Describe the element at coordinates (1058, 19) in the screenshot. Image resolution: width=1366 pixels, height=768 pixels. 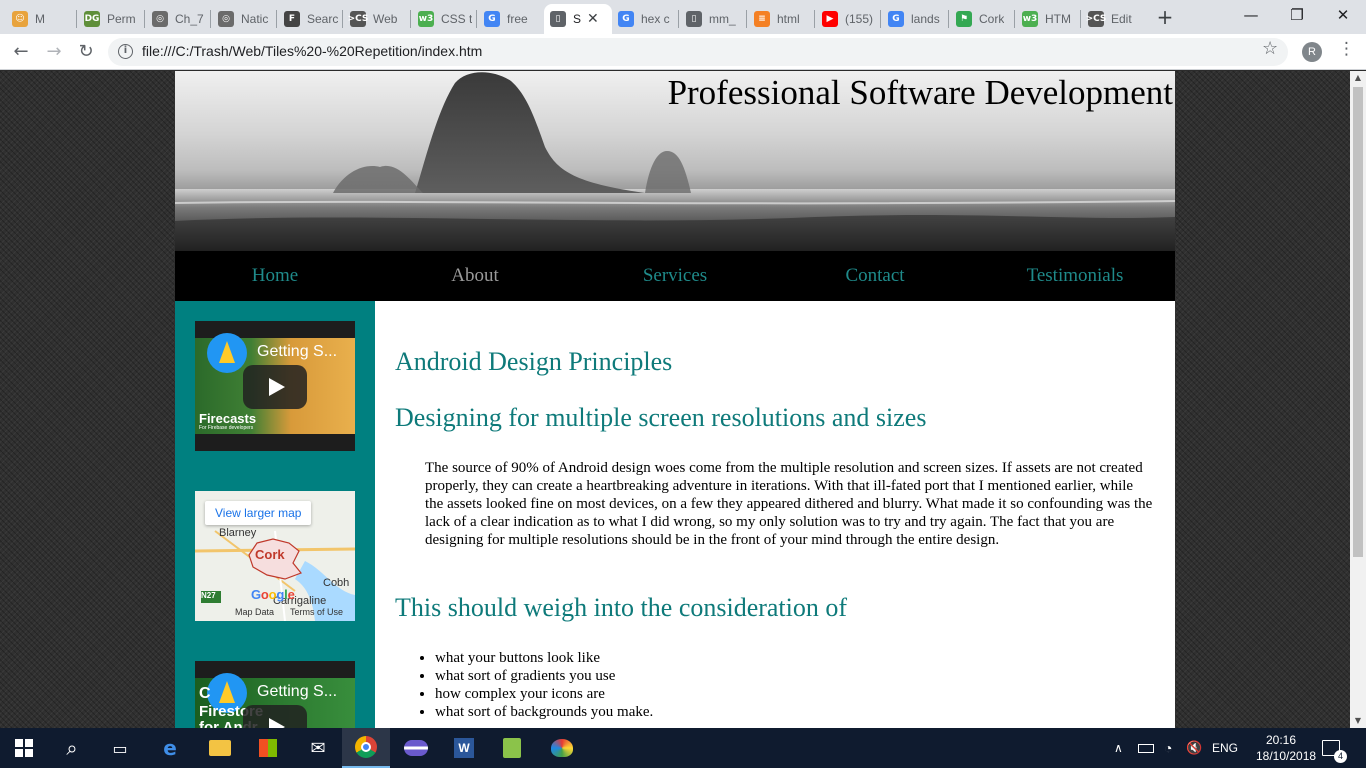
I see `tab-title: HTM` at that location.